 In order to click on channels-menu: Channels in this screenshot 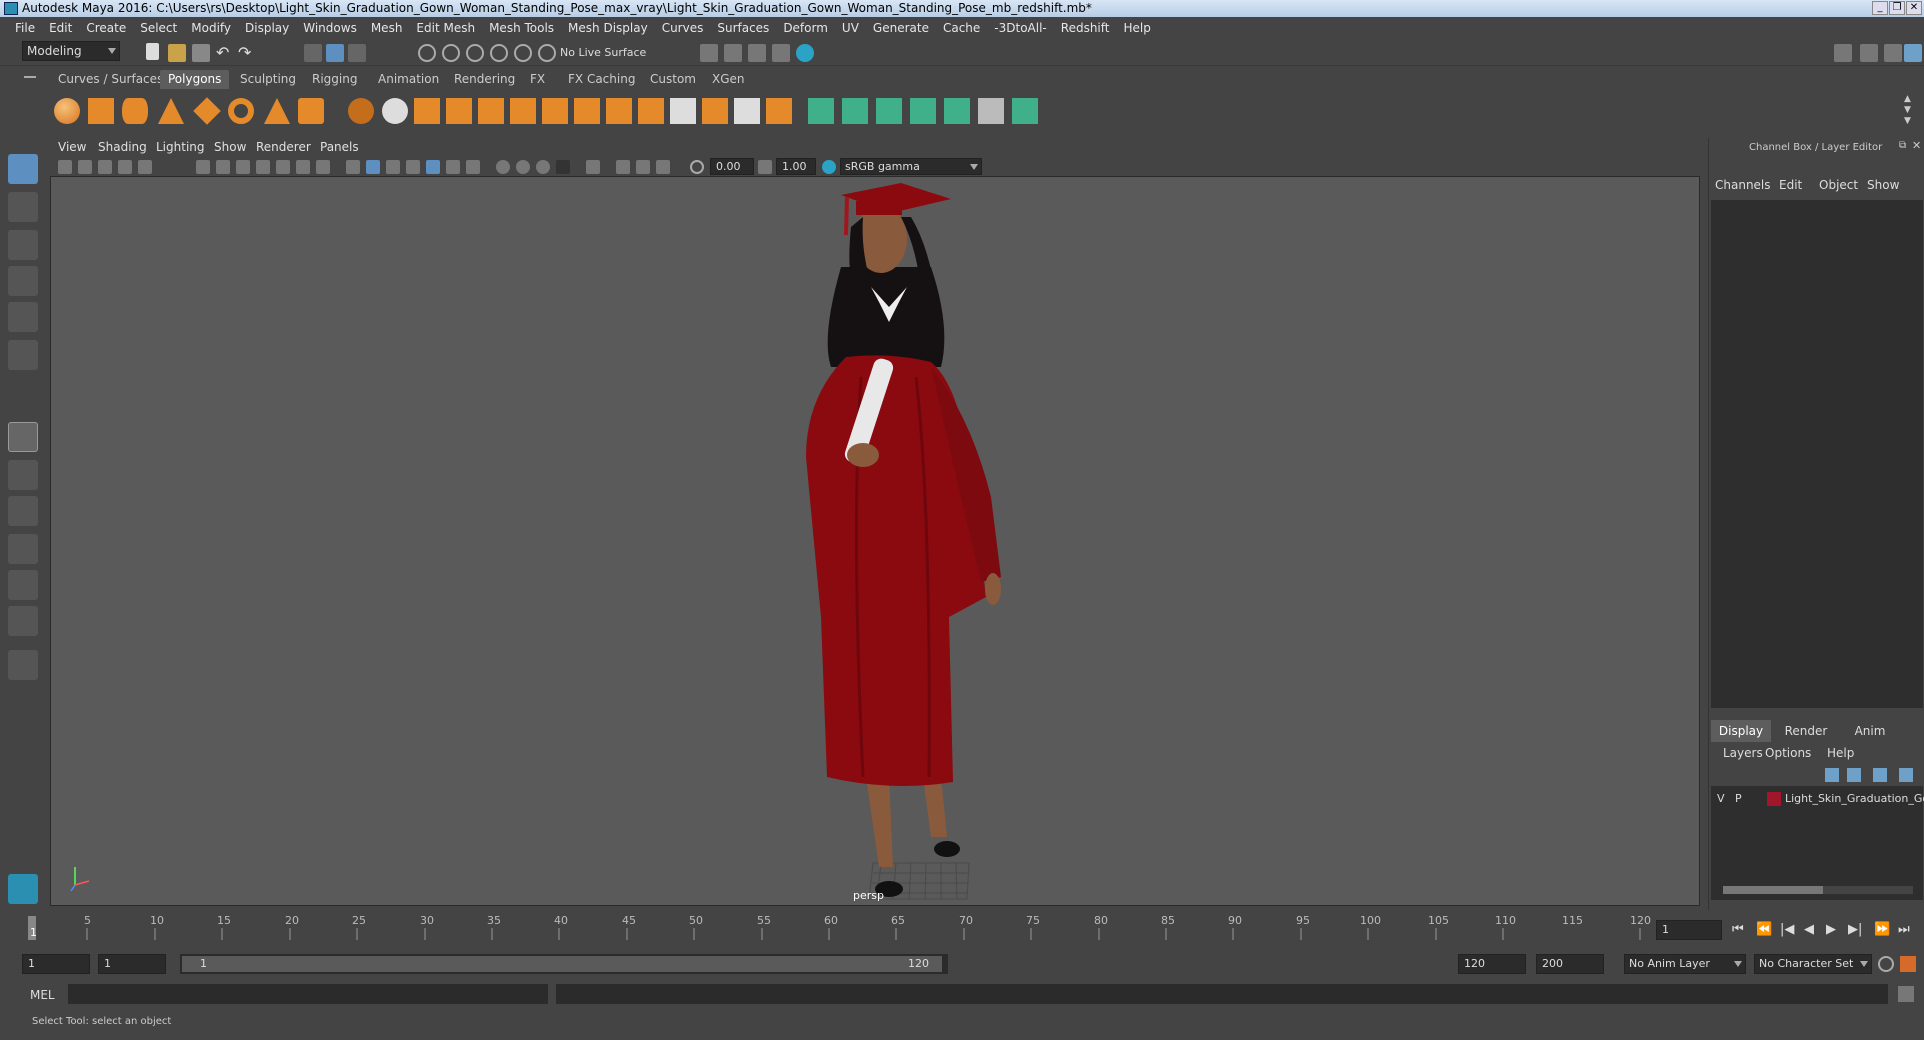, I will do `click(1743, 185)`.